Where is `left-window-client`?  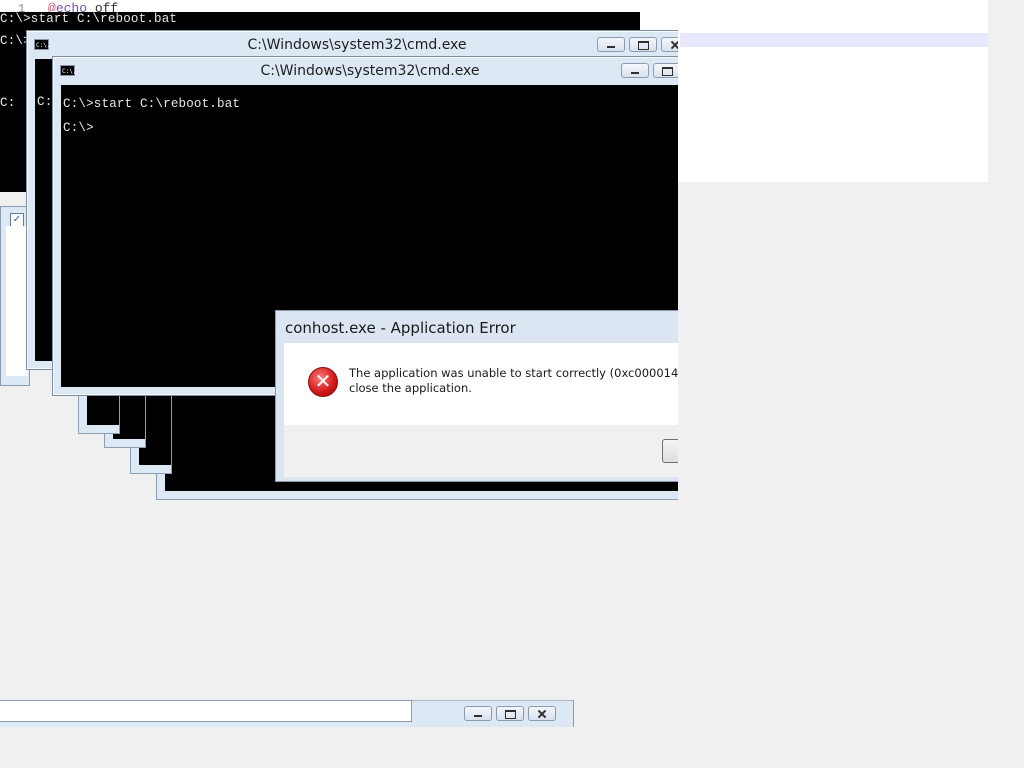 left-window-client is located at coordinates (17, 301).